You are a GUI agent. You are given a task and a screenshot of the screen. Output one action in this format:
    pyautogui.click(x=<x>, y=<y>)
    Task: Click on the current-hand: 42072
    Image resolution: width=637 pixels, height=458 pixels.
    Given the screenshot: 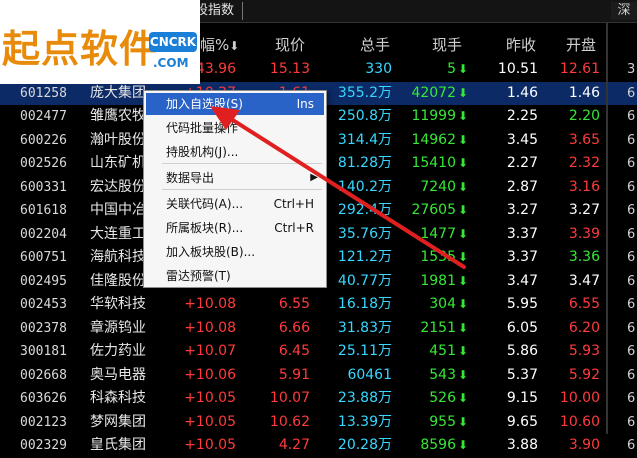 What is the action you would take?
    pyautogui.click(x=433, y=92)
    